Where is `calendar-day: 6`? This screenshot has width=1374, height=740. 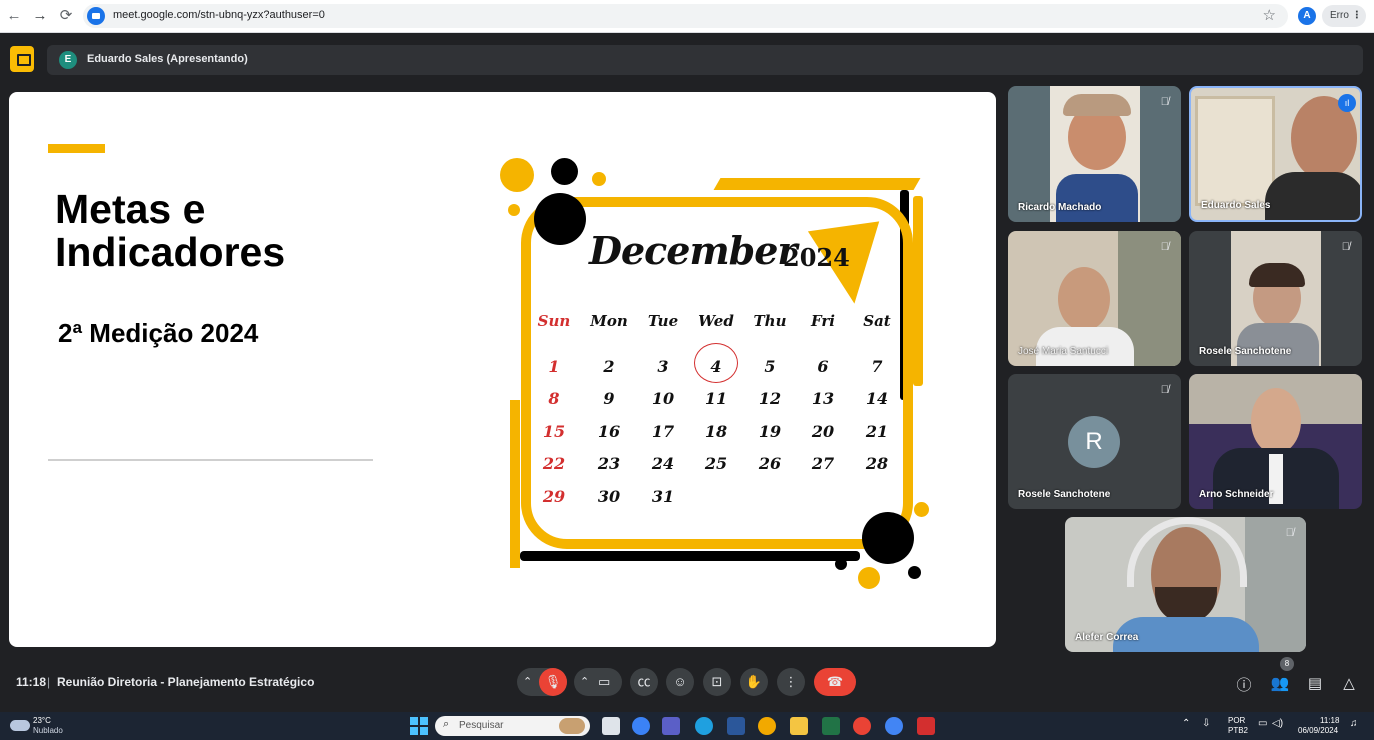 calendar-day: 6 is located at coordinates (823, 366).